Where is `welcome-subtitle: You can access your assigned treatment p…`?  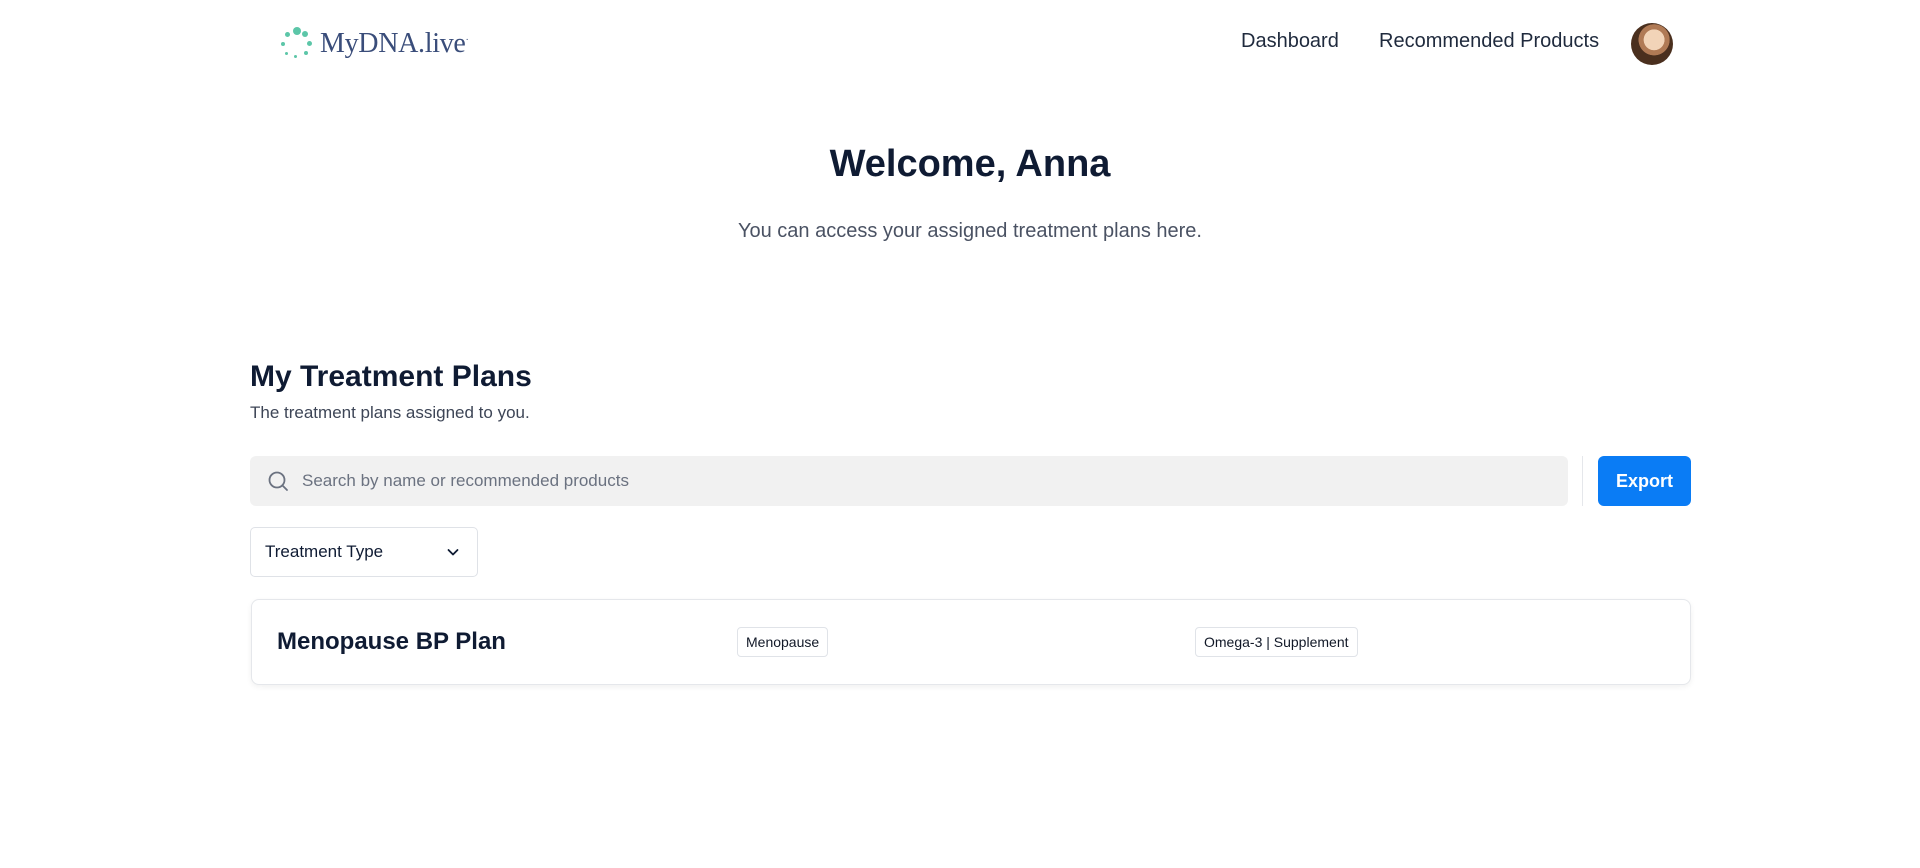 welcome-subtitle: You can access your assigned treatment p… is located at coordinates (970, 231).